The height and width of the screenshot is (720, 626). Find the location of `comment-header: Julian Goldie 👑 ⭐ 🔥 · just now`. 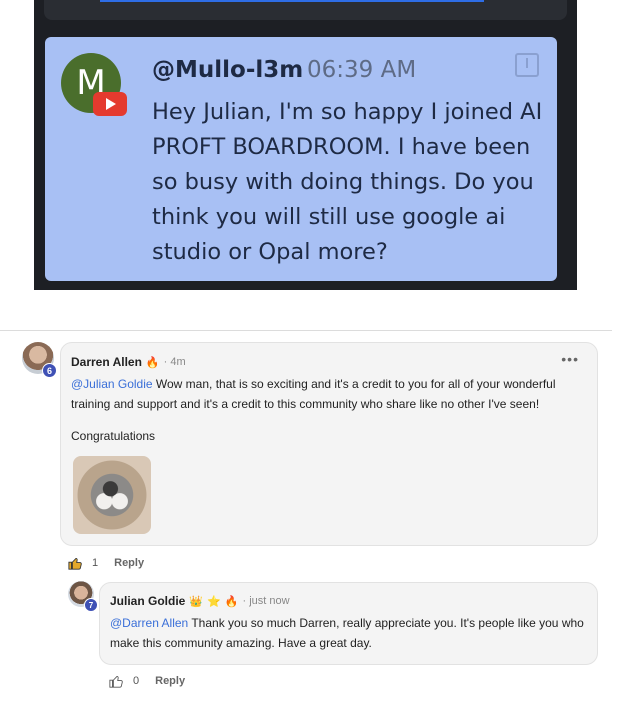

comment-header: Julian Goldie 👑 ⭐ 🔥 · just now is located at coordinates (200, 601).